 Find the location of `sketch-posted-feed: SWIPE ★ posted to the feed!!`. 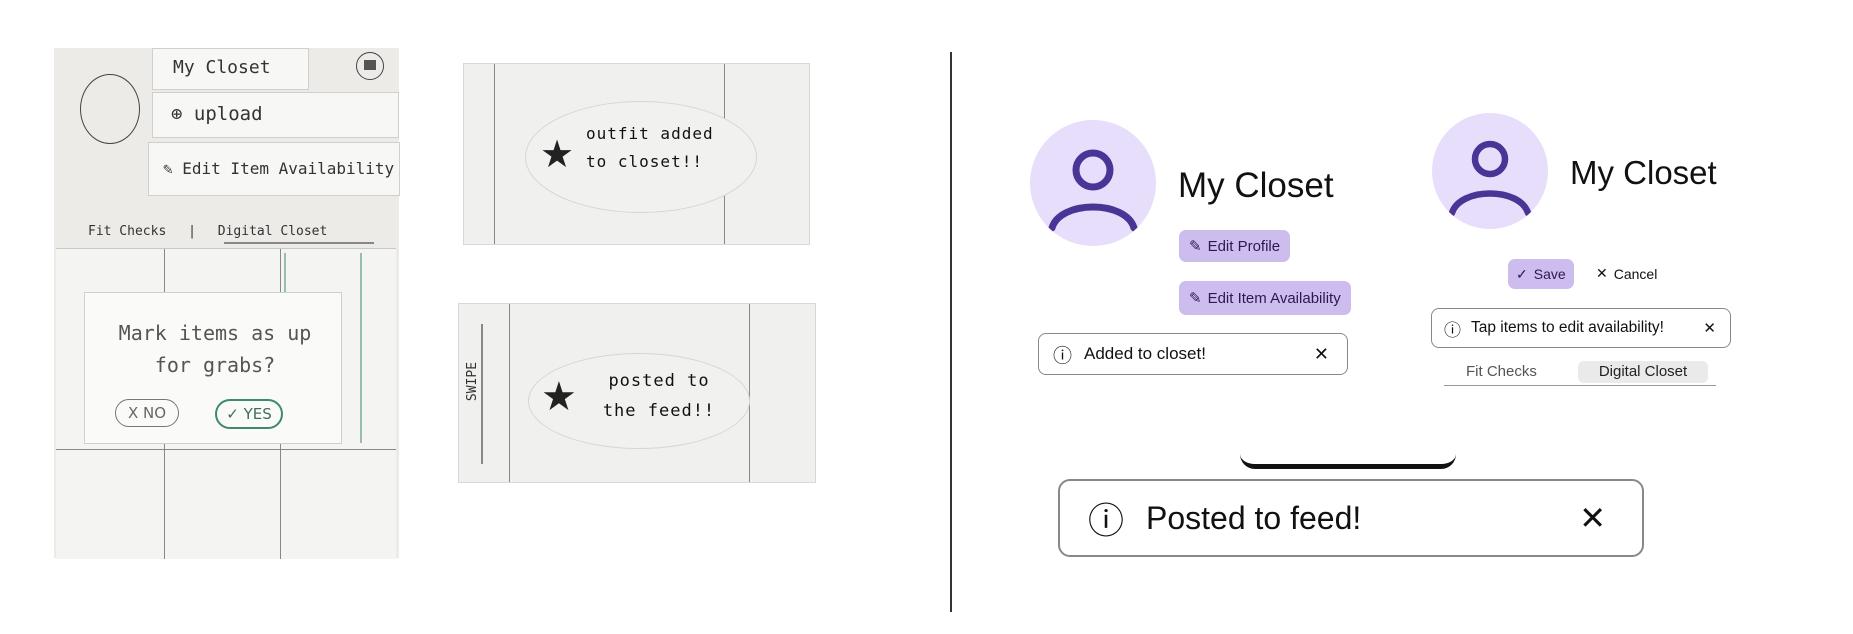

sketch-posted-feed: SWIPE ★ posted to the feed!! is located at coordinates (637, 393).